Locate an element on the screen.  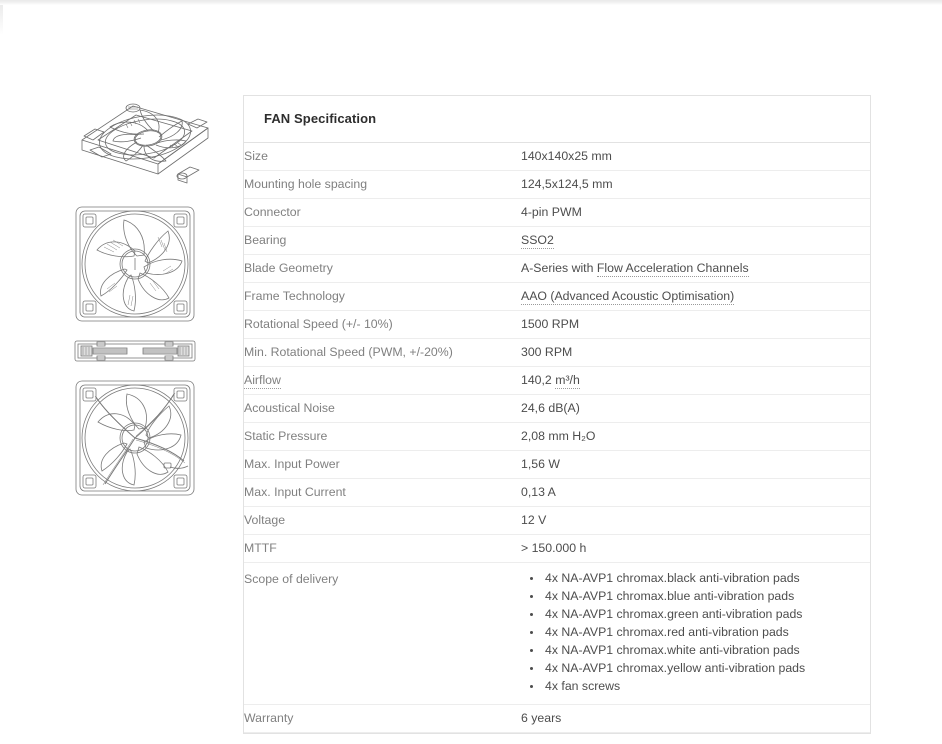
fan-side-profile-view is located at coordinates (145, 351).